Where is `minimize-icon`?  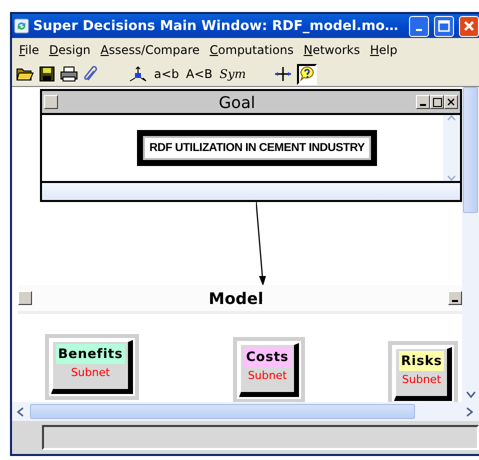 minimize-icon is located at coordinates (419, 30).